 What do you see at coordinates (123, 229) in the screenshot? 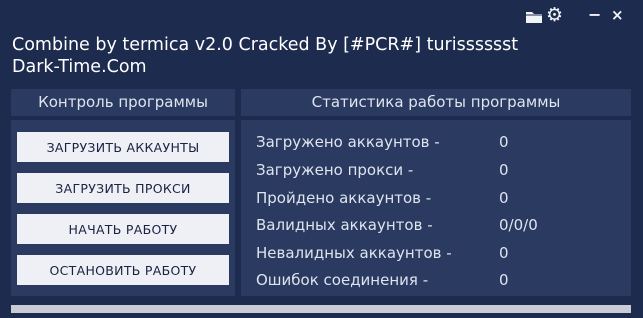
I see `start-work-button: НАЧАТЬ РАБОТУ` at bounding box center [123, 229].